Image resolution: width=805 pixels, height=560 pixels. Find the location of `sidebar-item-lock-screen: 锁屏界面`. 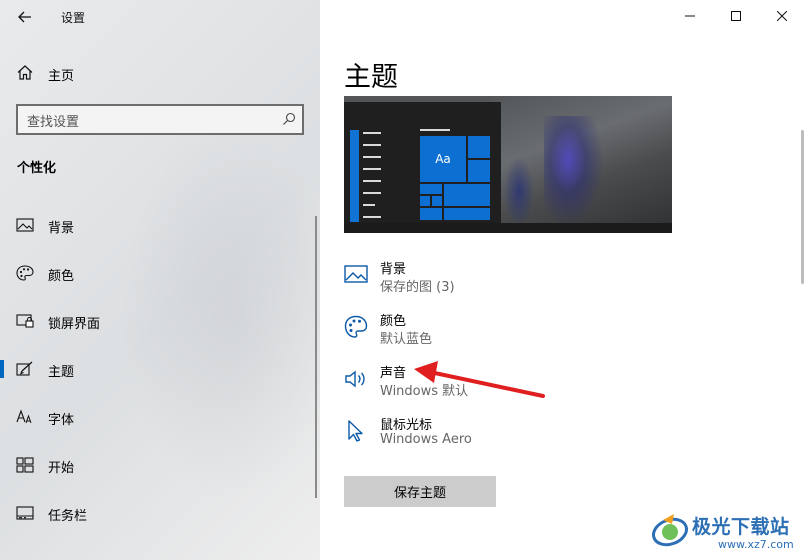

sidebar-item-lock-screen: 锁屏界面 is located at coordinates (160, 321).